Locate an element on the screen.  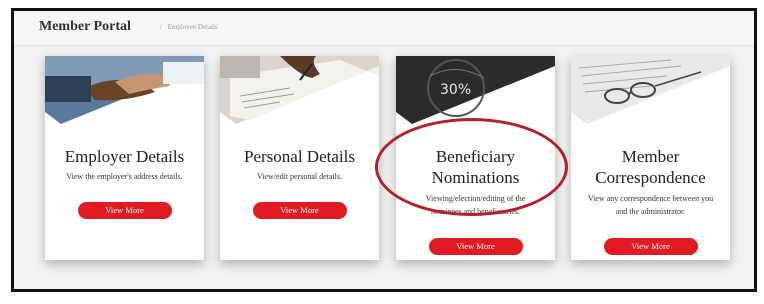
card-title: Personal Details is located at coordinates (299, 156).